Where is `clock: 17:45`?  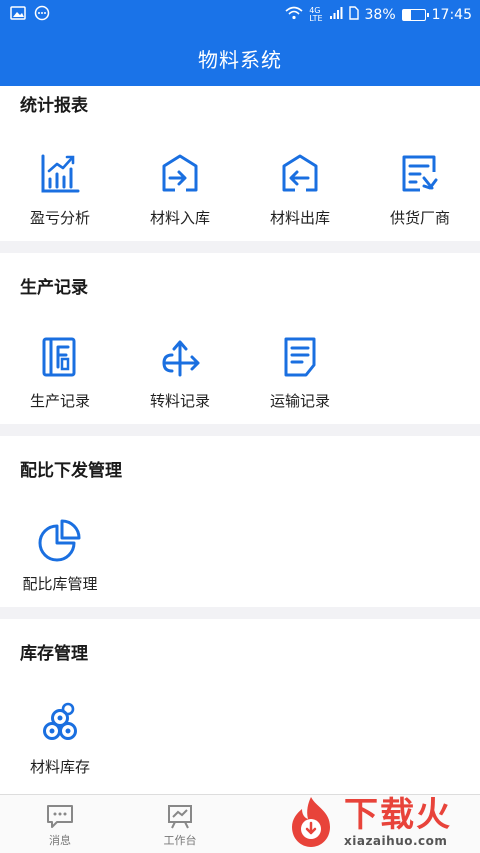 clock: 17:45 is located at coordinates (451, 15).